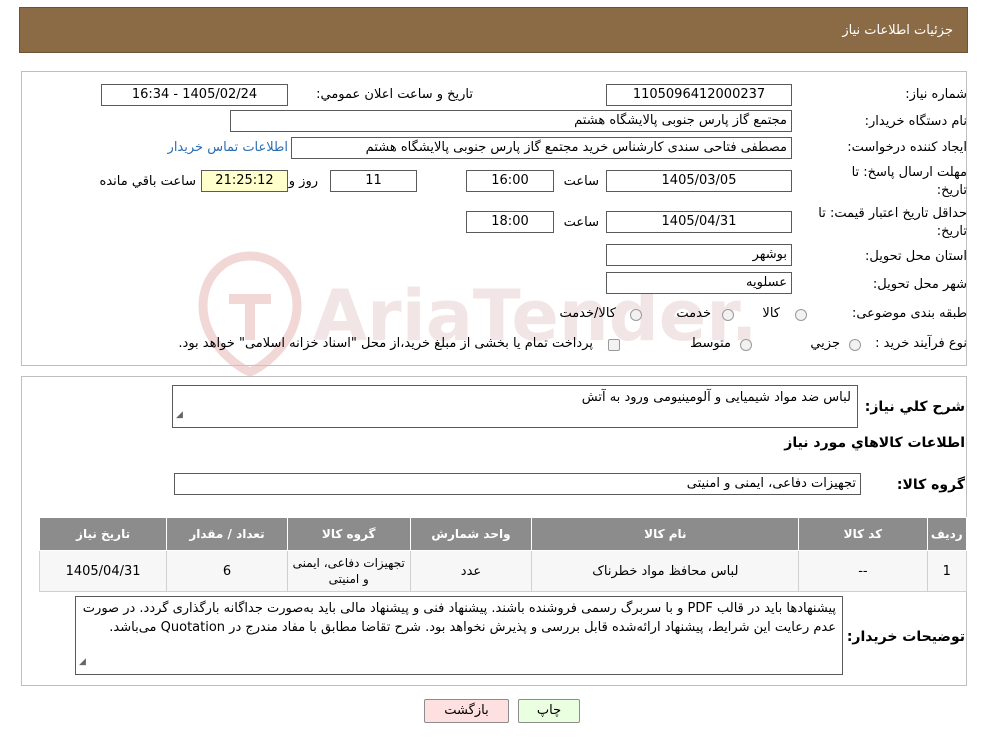  Describe the element at coordinates (855, 345) in the screenshot. I see `process-radio-minor` at that location.